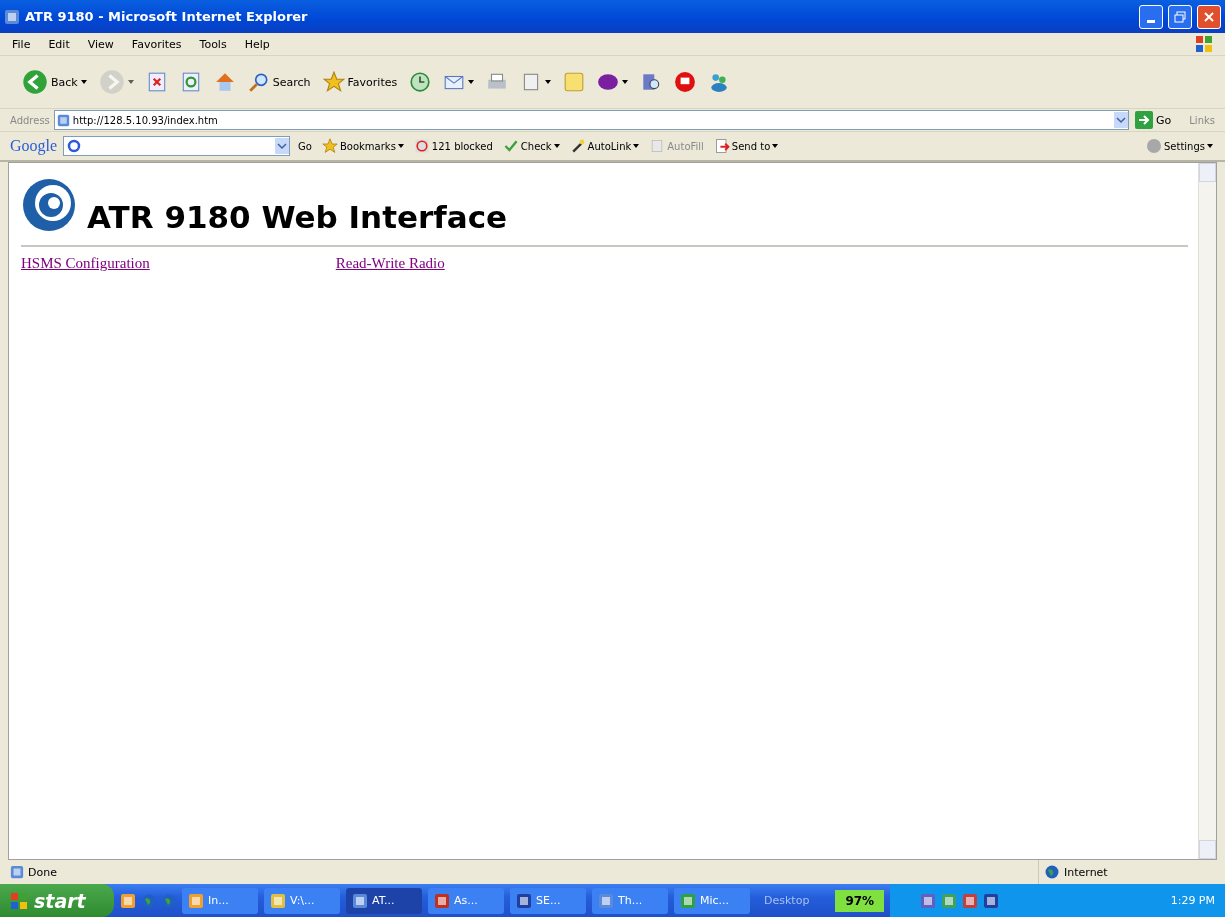  Describe the element at coordinates (21, 44) in the screenshot. I see `menu-item: File` at that location.